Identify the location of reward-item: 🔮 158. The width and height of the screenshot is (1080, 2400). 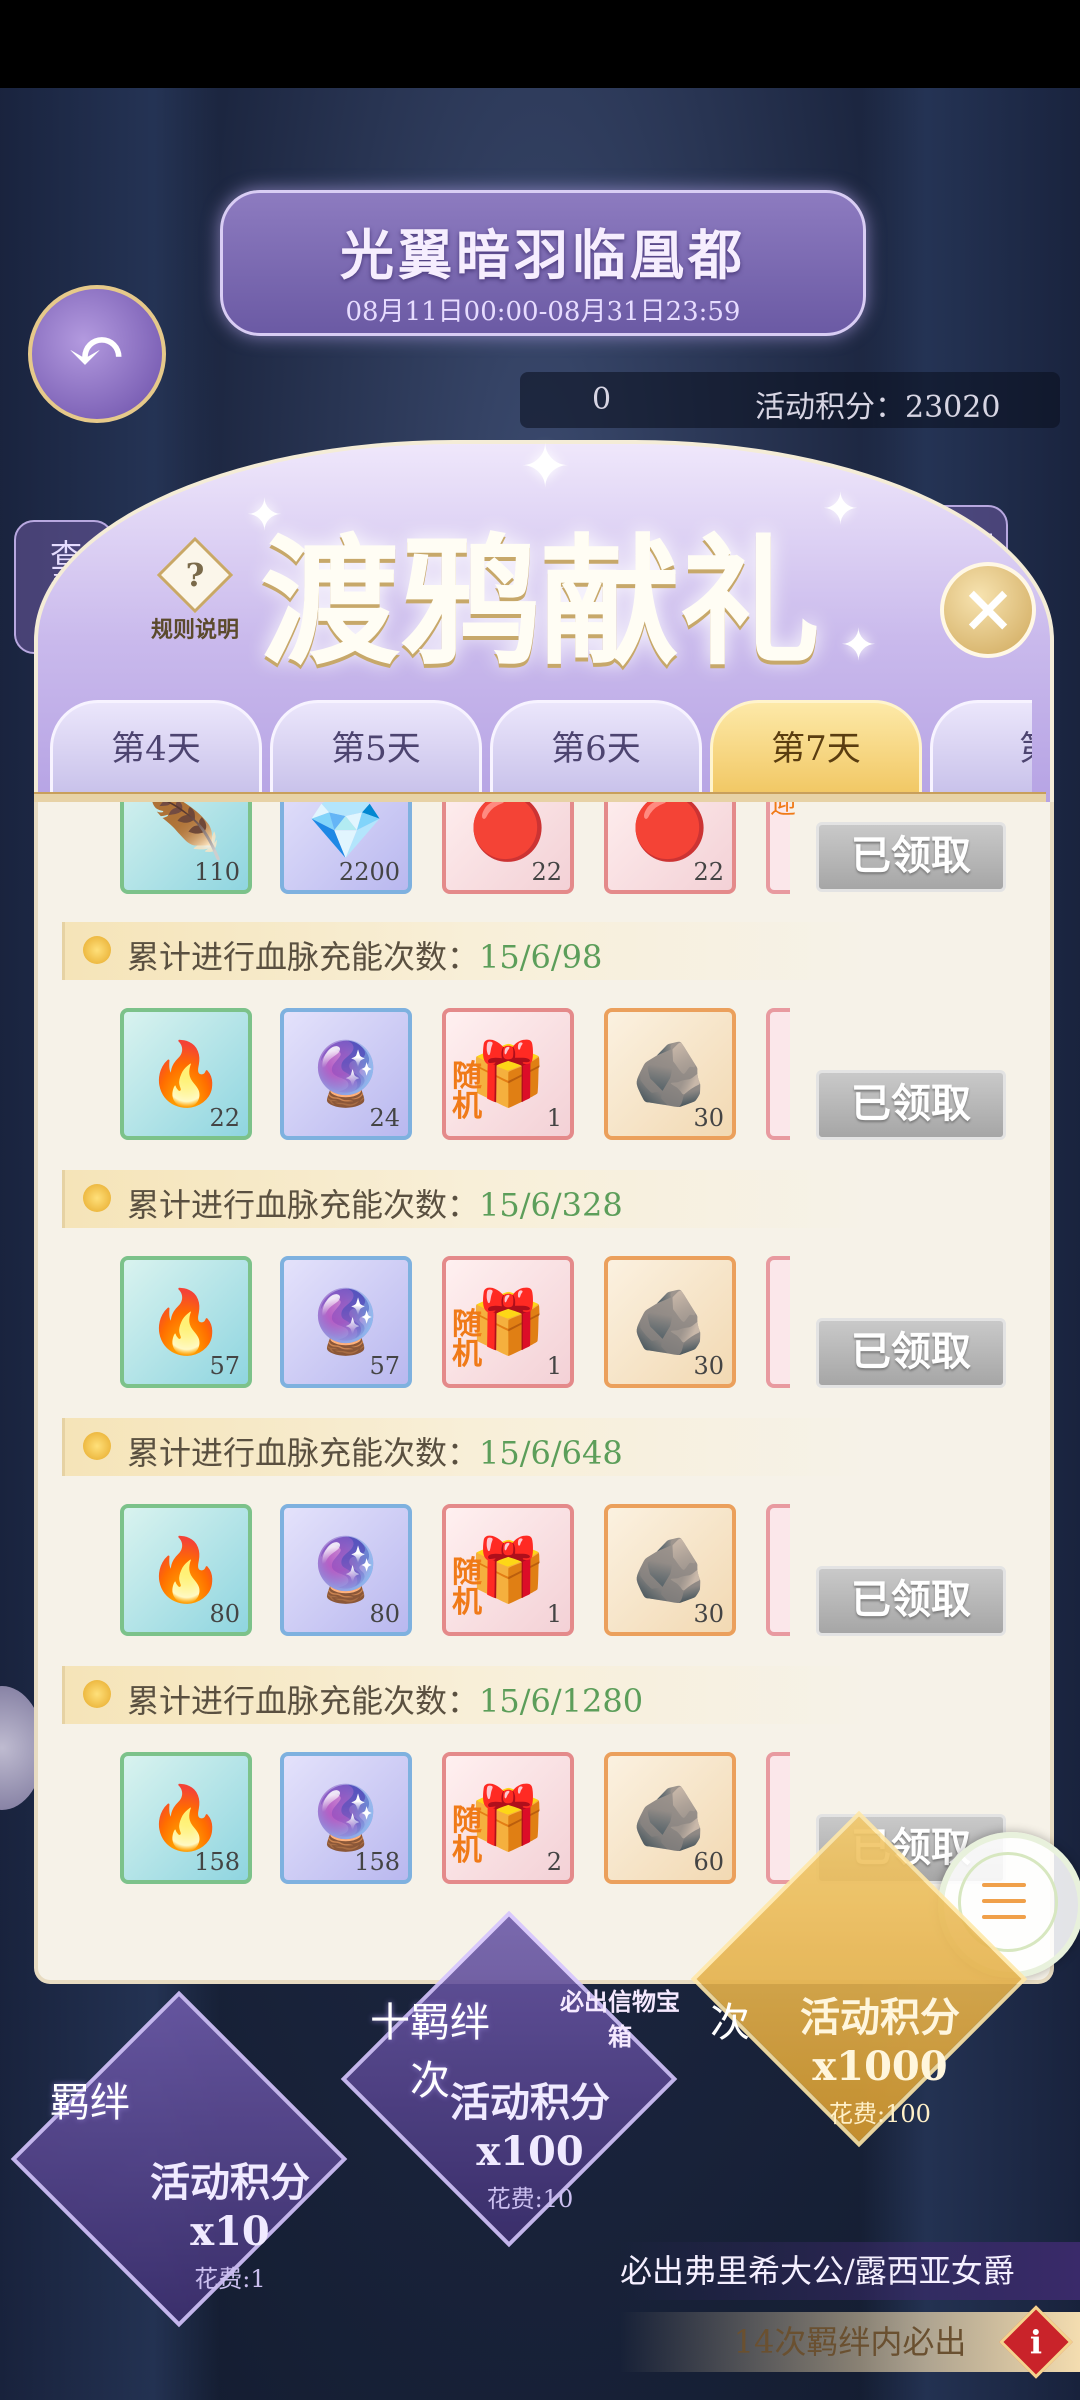
(346, 1818).